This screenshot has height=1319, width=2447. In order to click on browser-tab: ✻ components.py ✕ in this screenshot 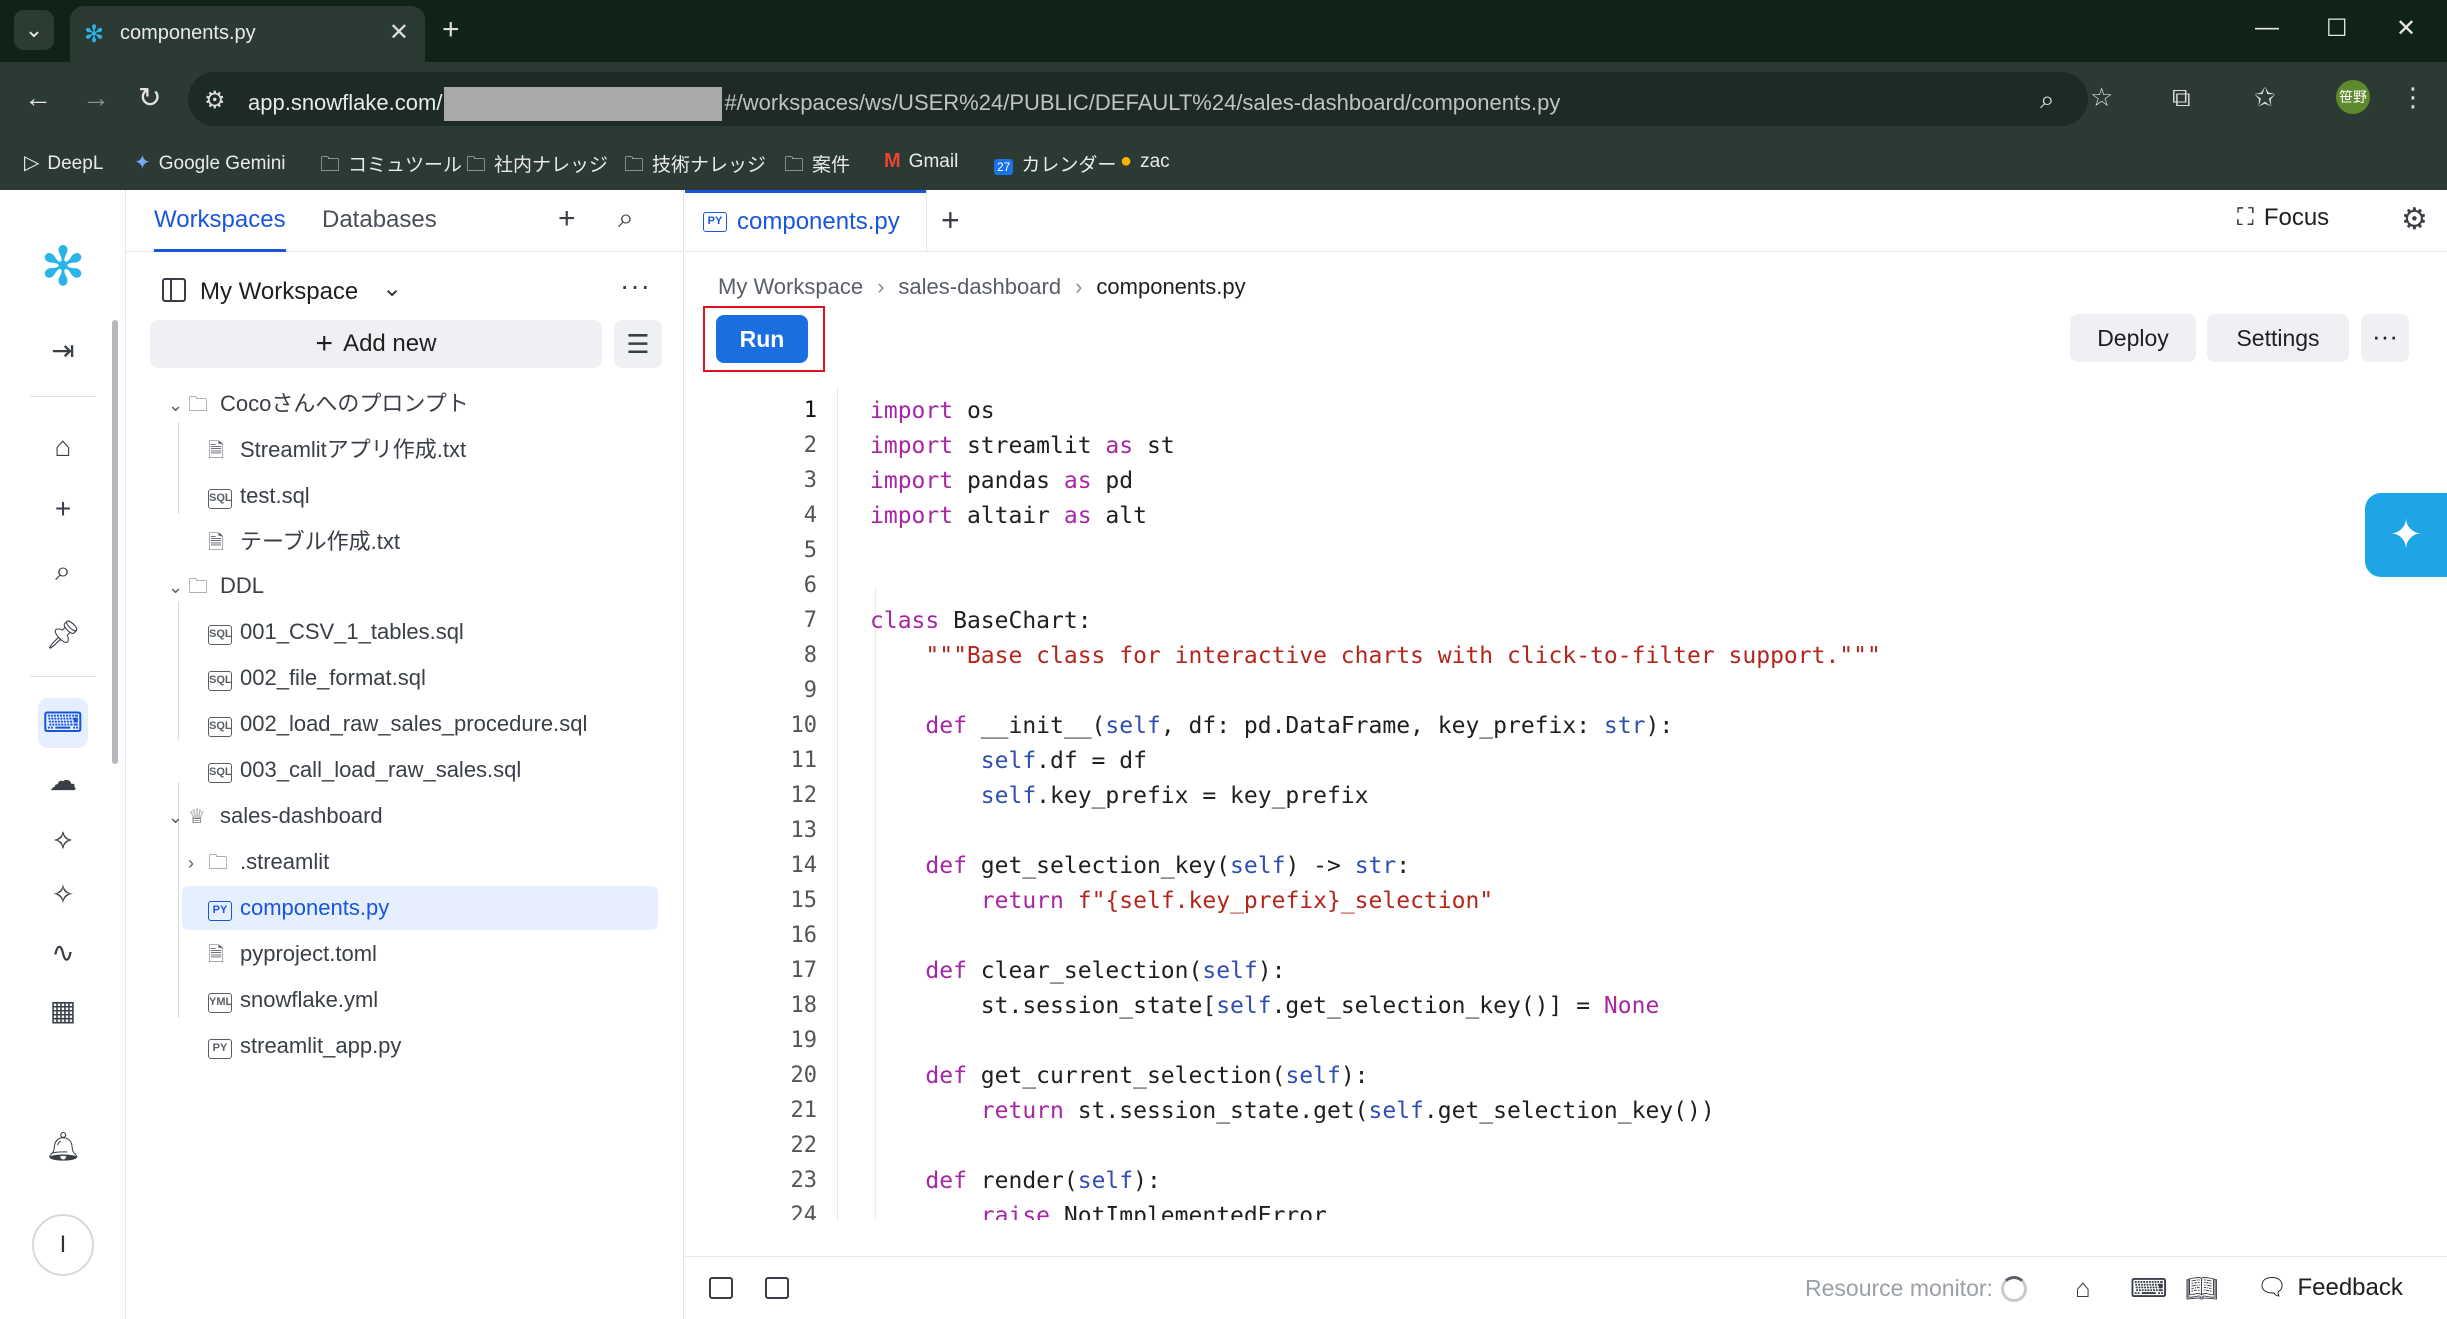, I will do `click(247, 34)`.